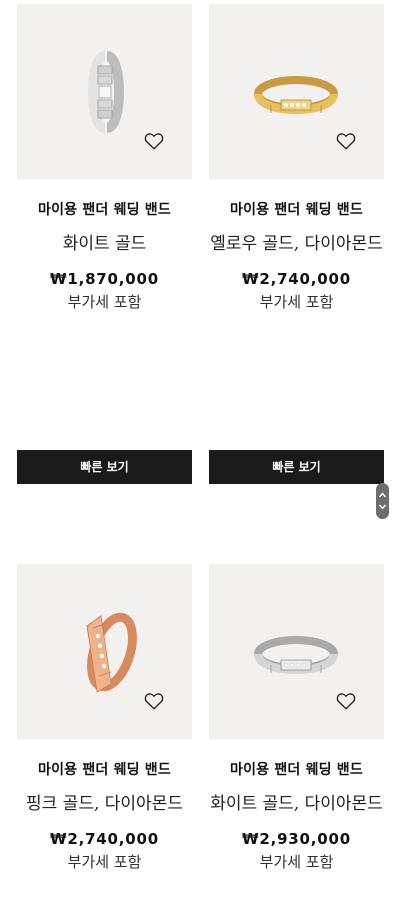  I want to click on product-material: 화이트 골드, 다이아몬드, so click(296, 804).